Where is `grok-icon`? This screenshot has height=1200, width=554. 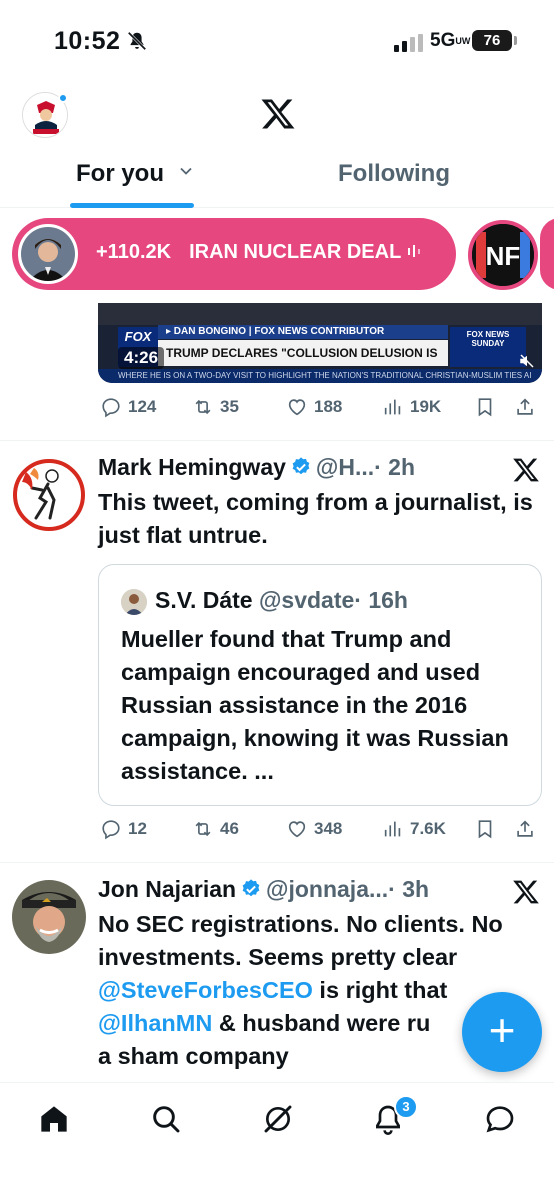
grok-icon is located at coordinates (278, 1119).